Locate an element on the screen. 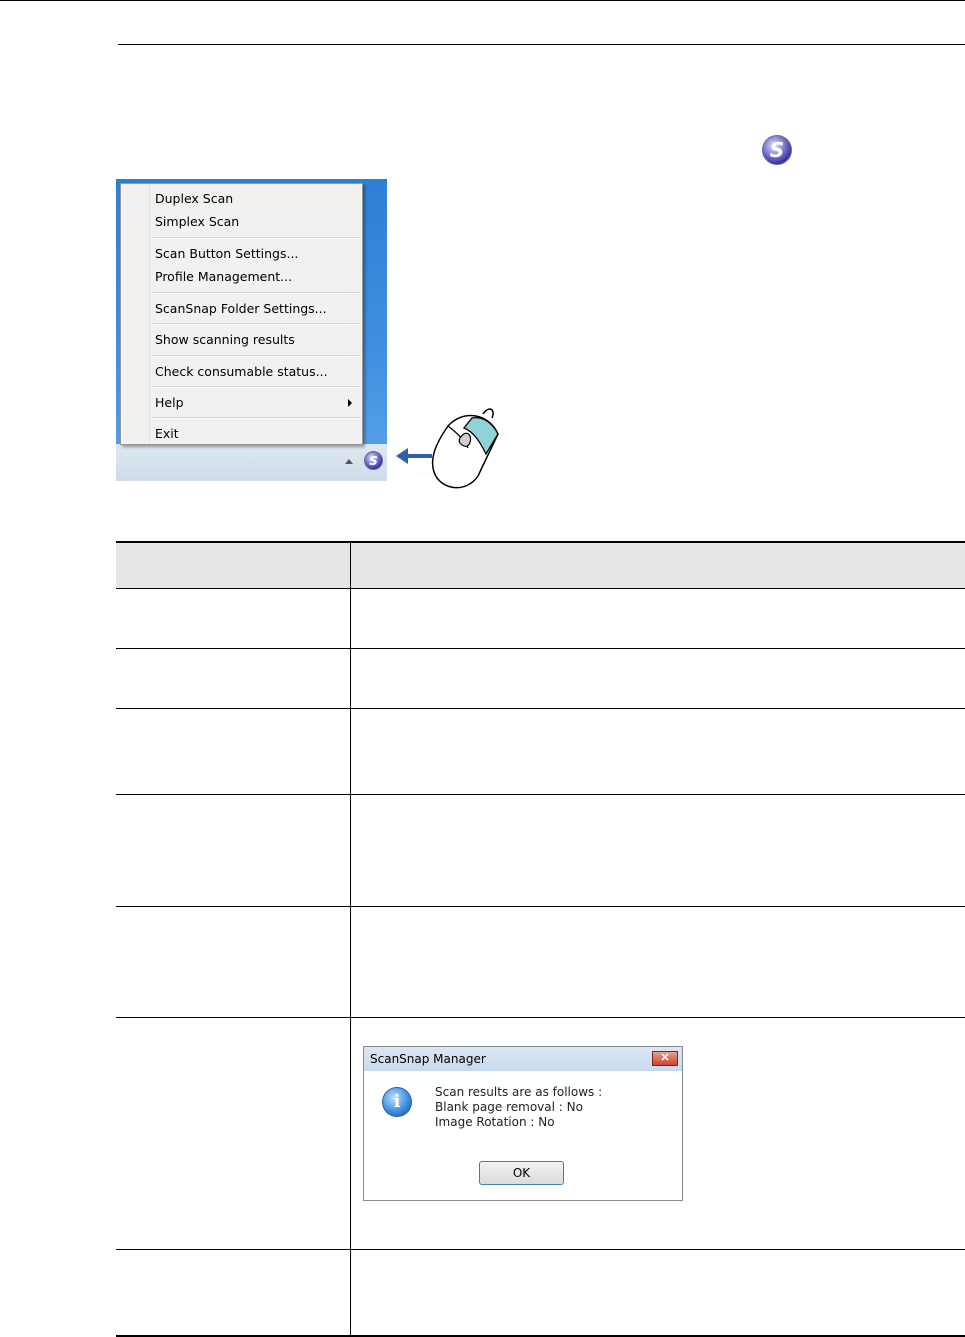 This screenshot has width=965, height=1337. dialog-title: ScanSnap Manager is located at coordinates (523, 1059).